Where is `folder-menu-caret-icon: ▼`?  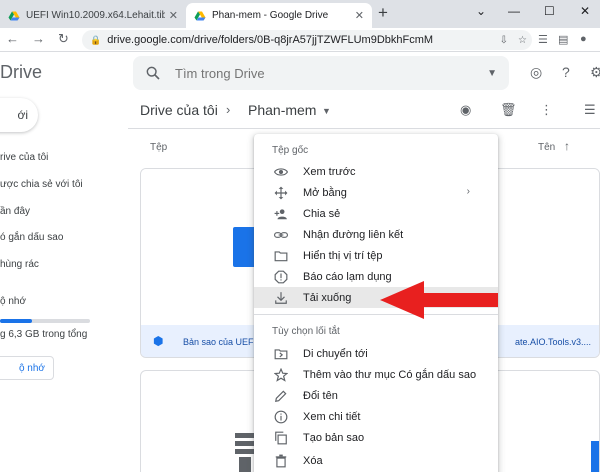 folder-menu-caret-icon: ▼ is located at coordinates (326, 111).